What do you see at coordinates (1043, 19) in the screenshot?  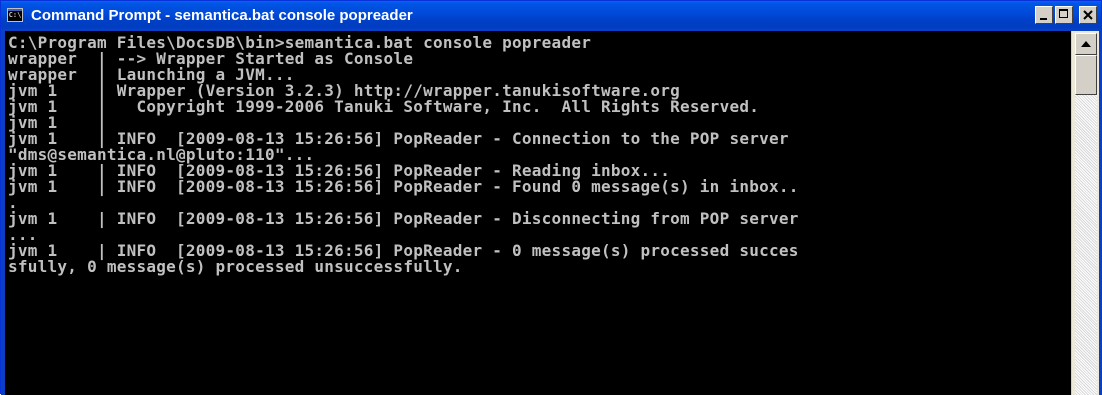 I see `minimize-icon` at bounding box center [1043, 19].